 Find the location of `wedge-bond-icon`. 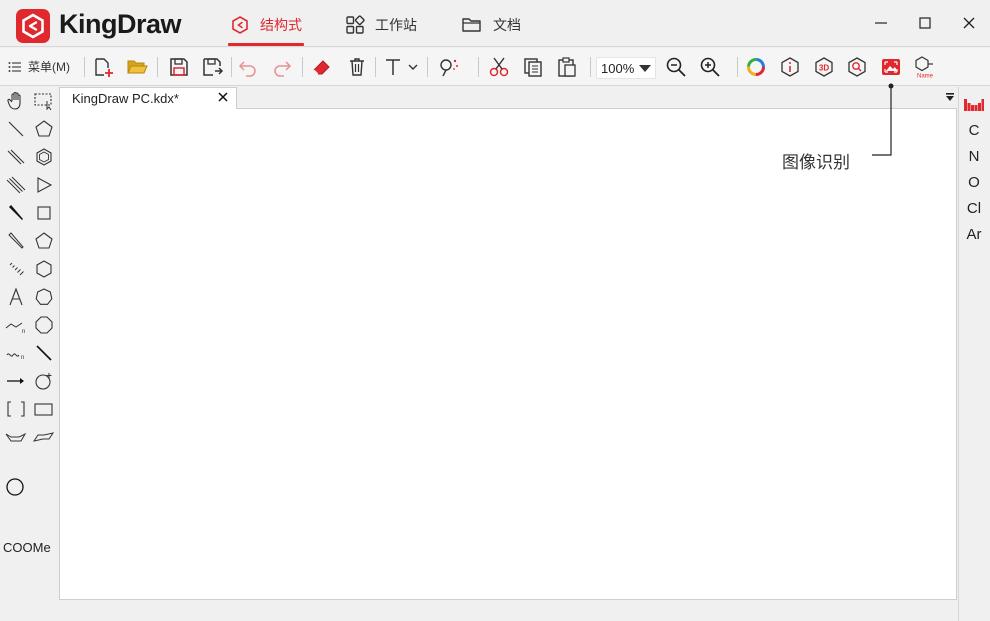

wedge-bond-icon is located at coordinates (16, 212).